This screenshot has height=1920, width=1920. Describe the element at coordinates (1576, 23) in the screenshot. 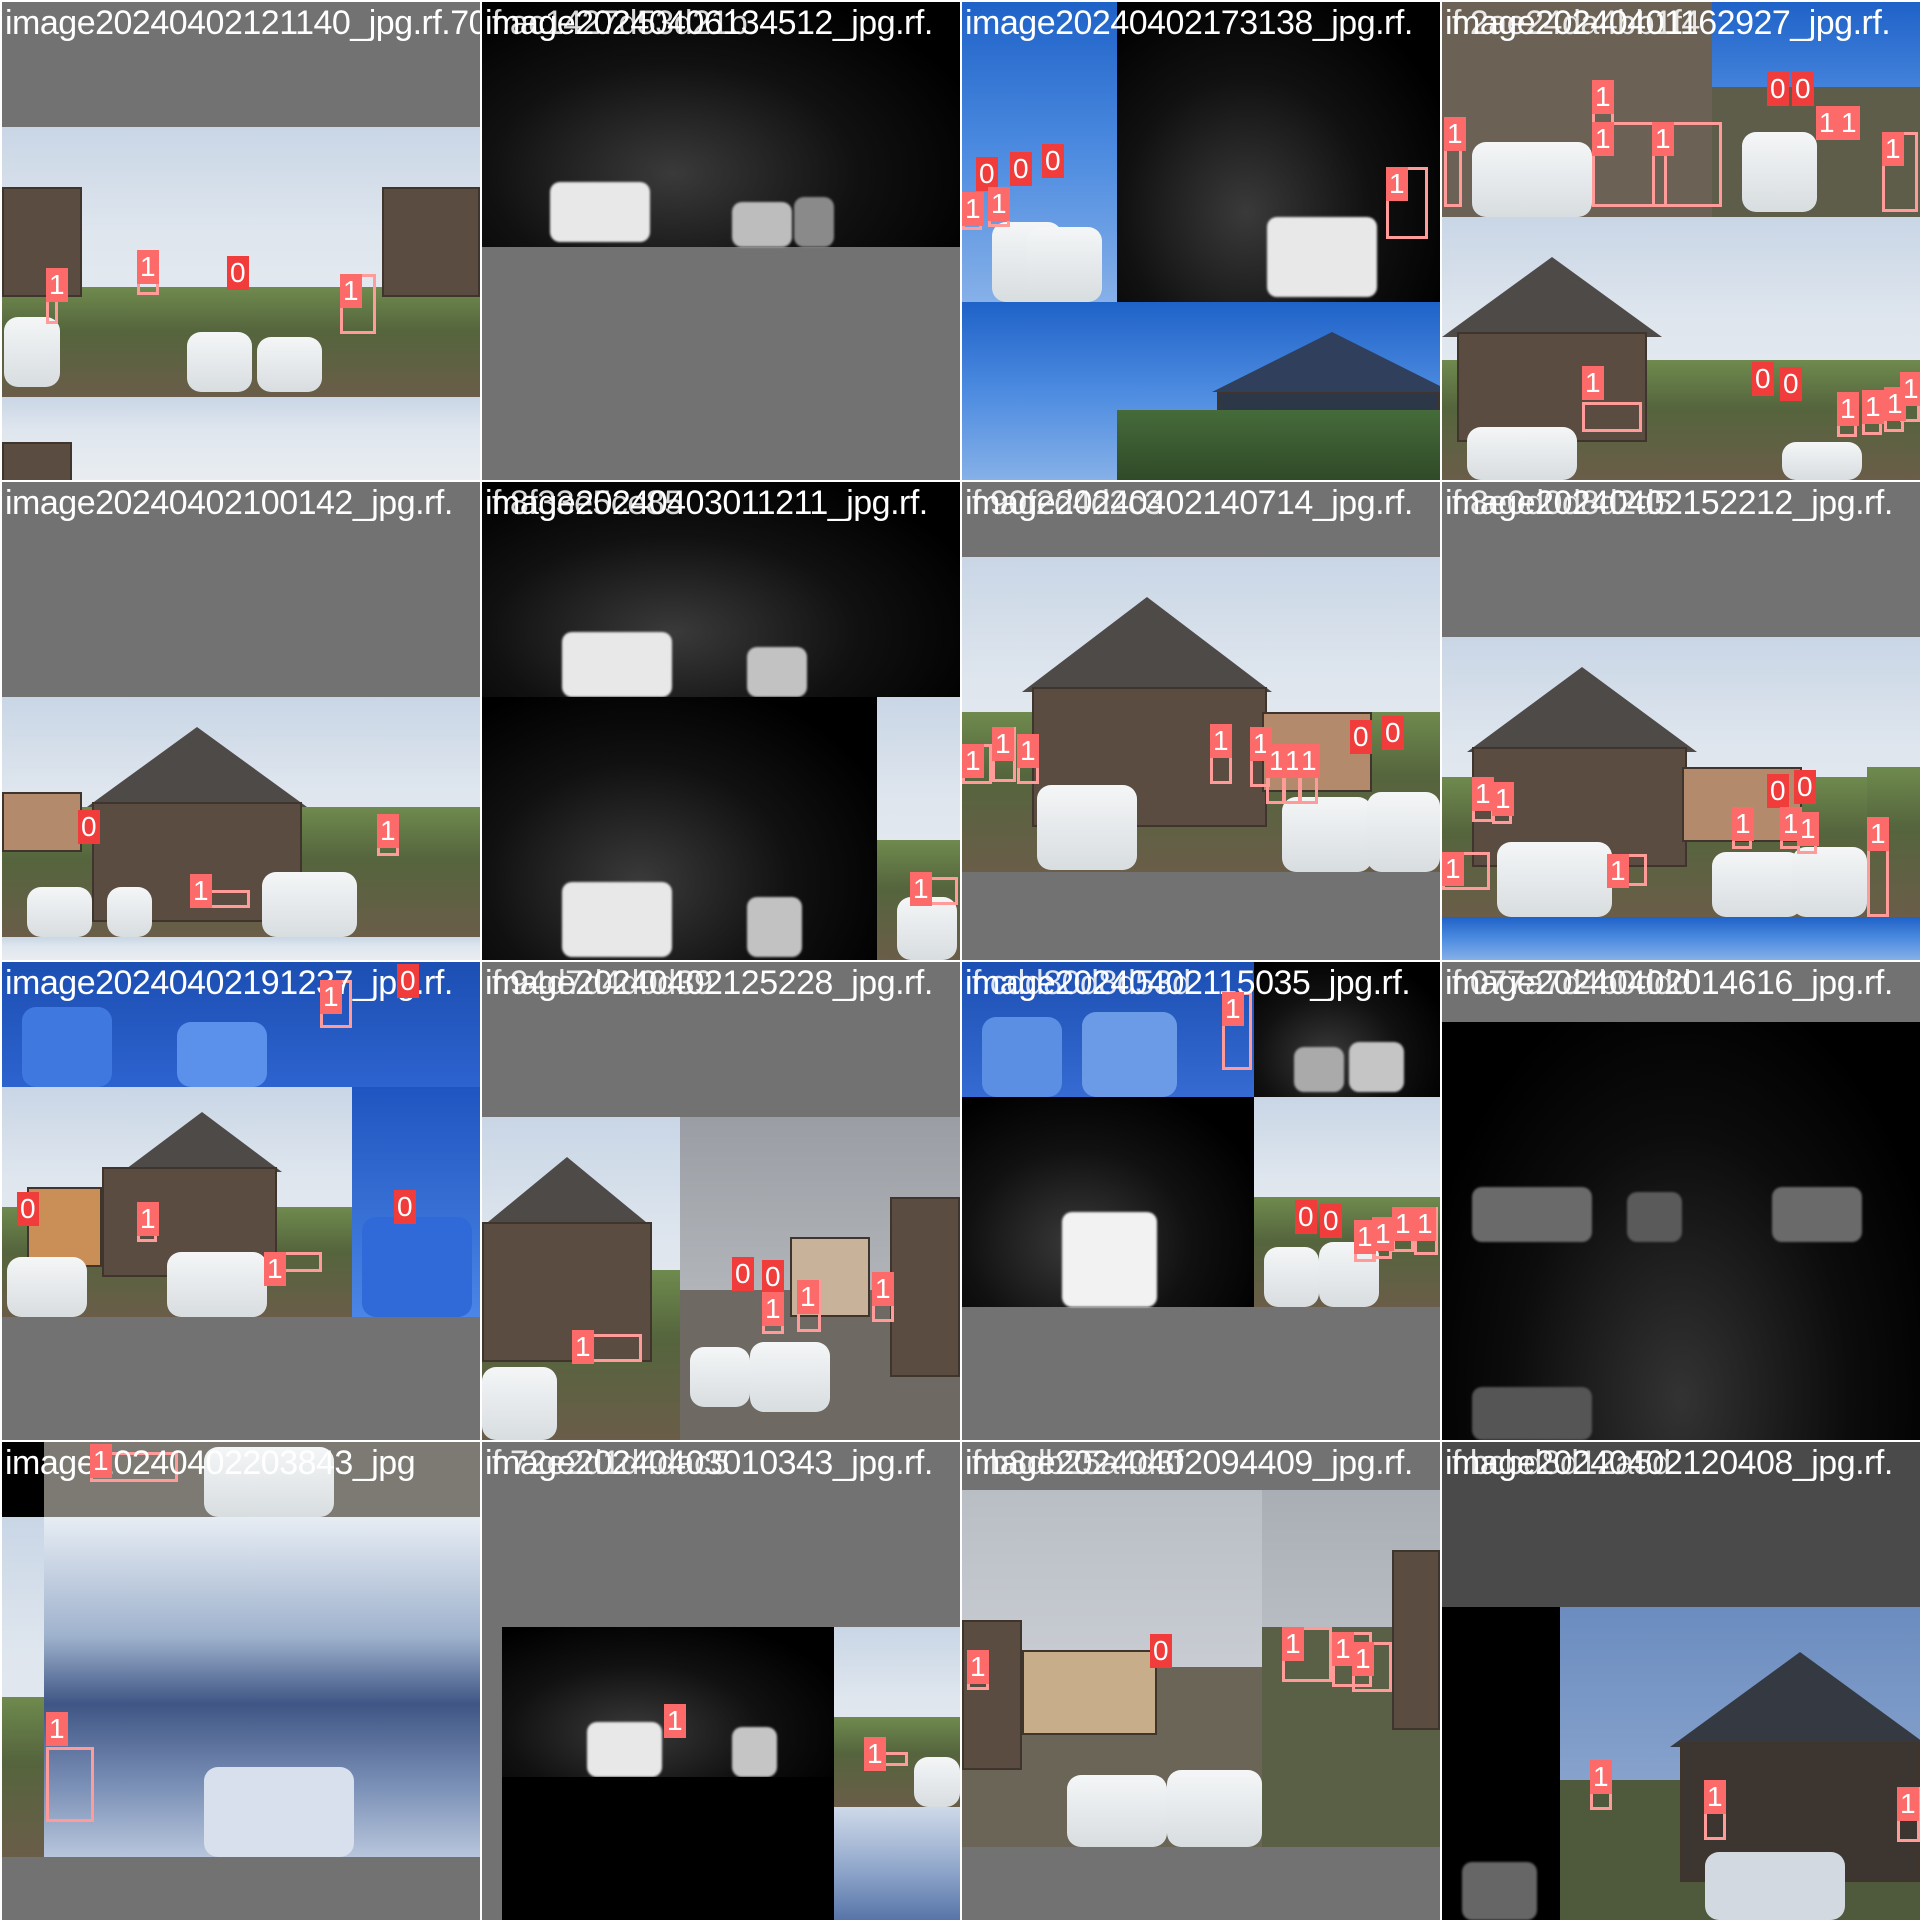

I see `image-filename-label: f.2ae24da4bb1f4` at that location.